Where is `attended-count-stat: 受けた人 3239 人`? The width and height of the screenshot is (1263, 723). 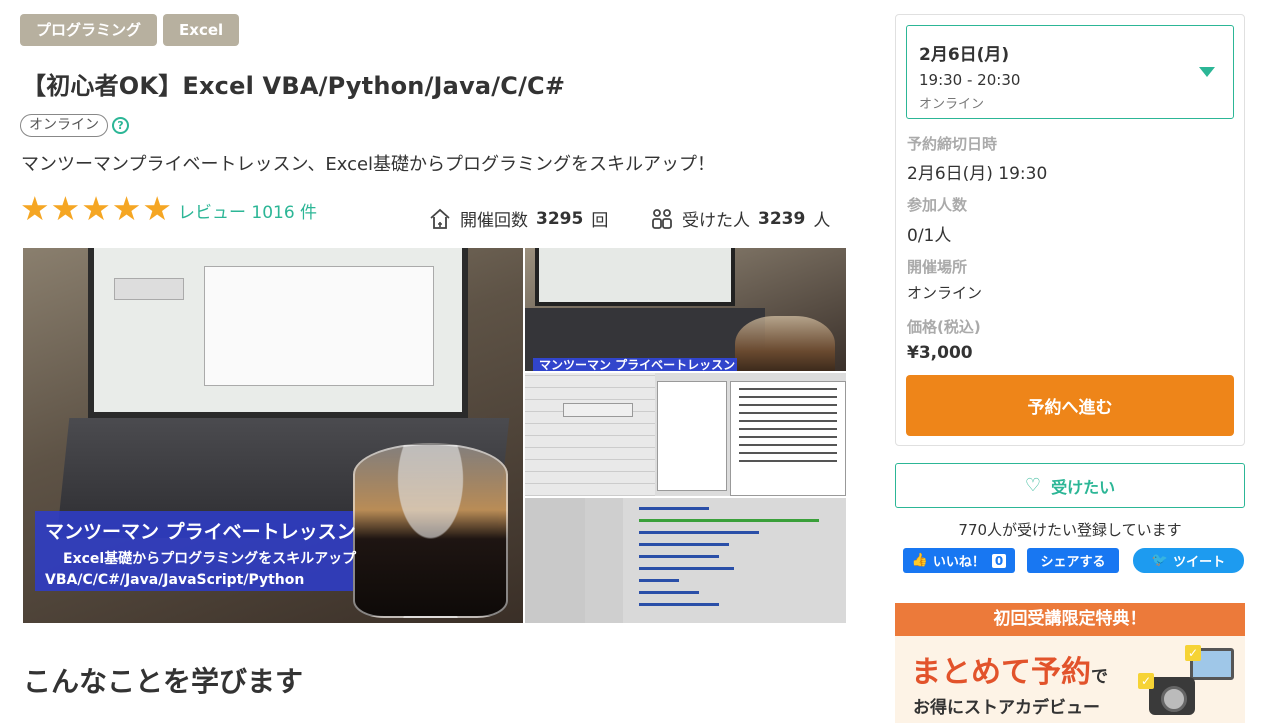
attended-count-stat: 受けた人 3239 人 is located at coordinates (740, 218).